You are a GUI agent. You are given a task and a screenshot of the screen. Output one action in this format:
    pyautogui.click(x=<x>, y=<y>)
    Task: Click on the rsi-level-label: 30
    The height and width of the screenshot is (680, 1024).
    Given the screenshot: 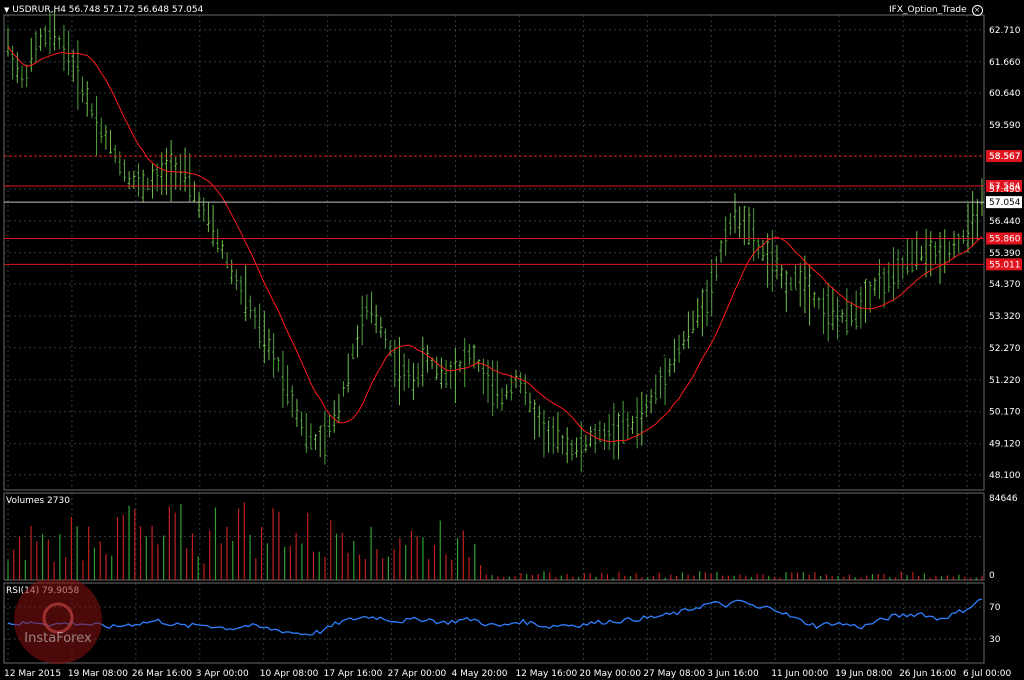 What is the action you would take?
    pyautogui.click(x=995, y=640)
    